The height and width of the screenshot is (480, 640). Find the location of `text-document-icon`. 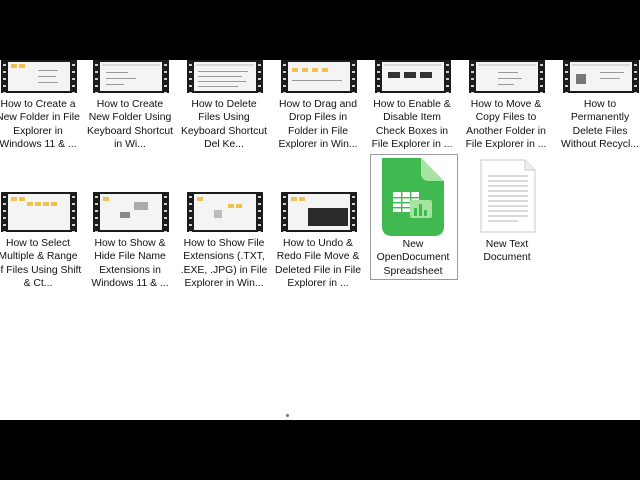

text-document-icon is located at coordinates (508, 196).